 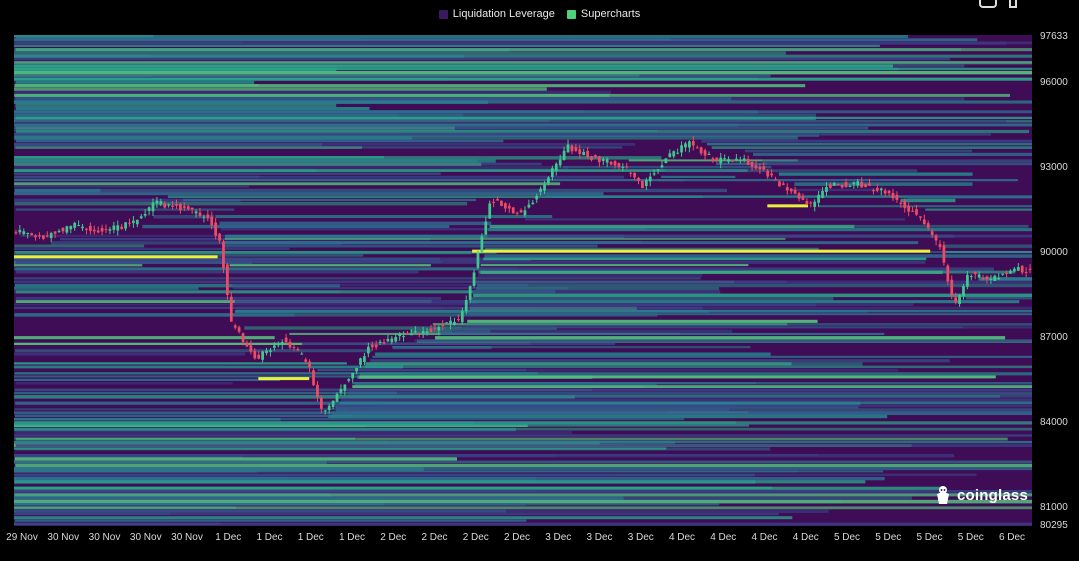 I want to click on x-tick-label: 4 Dec, so click(x=764, y=537).